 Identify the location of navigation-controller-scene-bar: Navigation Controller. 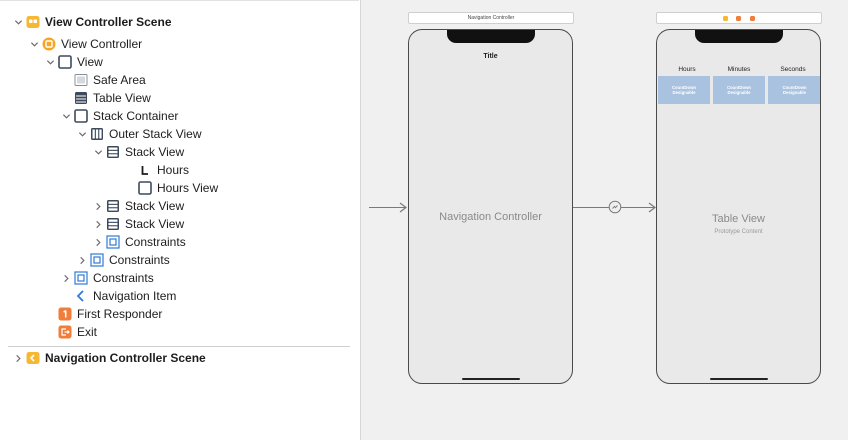
(491, 18).